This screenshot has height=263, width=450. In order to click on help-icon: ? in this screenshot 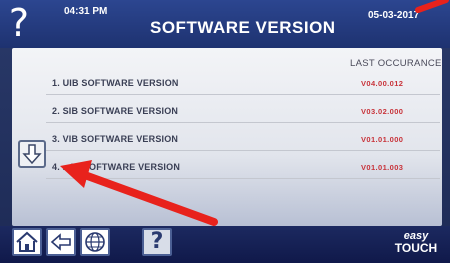, I will do `click(157, 241)`.